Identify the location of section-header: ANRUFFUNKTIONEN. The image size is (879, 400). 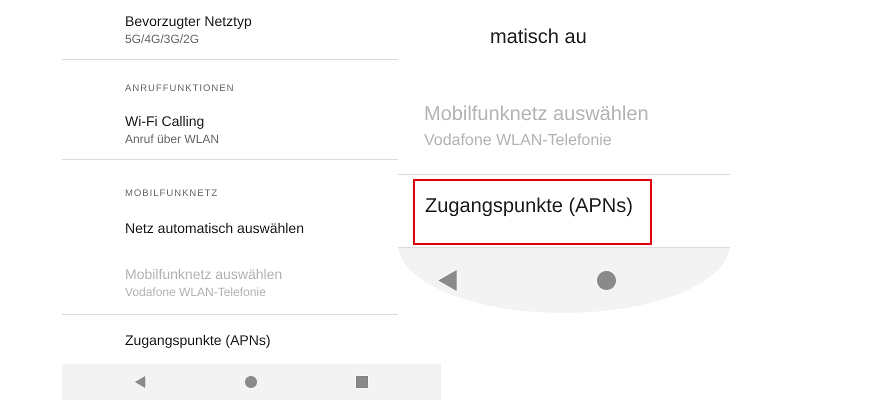
(179, 88).